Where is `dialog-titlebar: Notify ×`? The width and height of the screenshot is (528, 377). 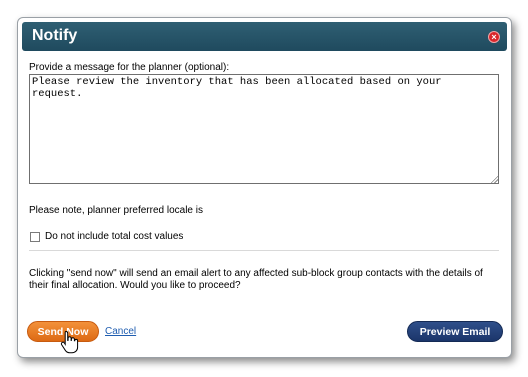 dialog-titlebar: Notify × is located at coordinates (264, 36).